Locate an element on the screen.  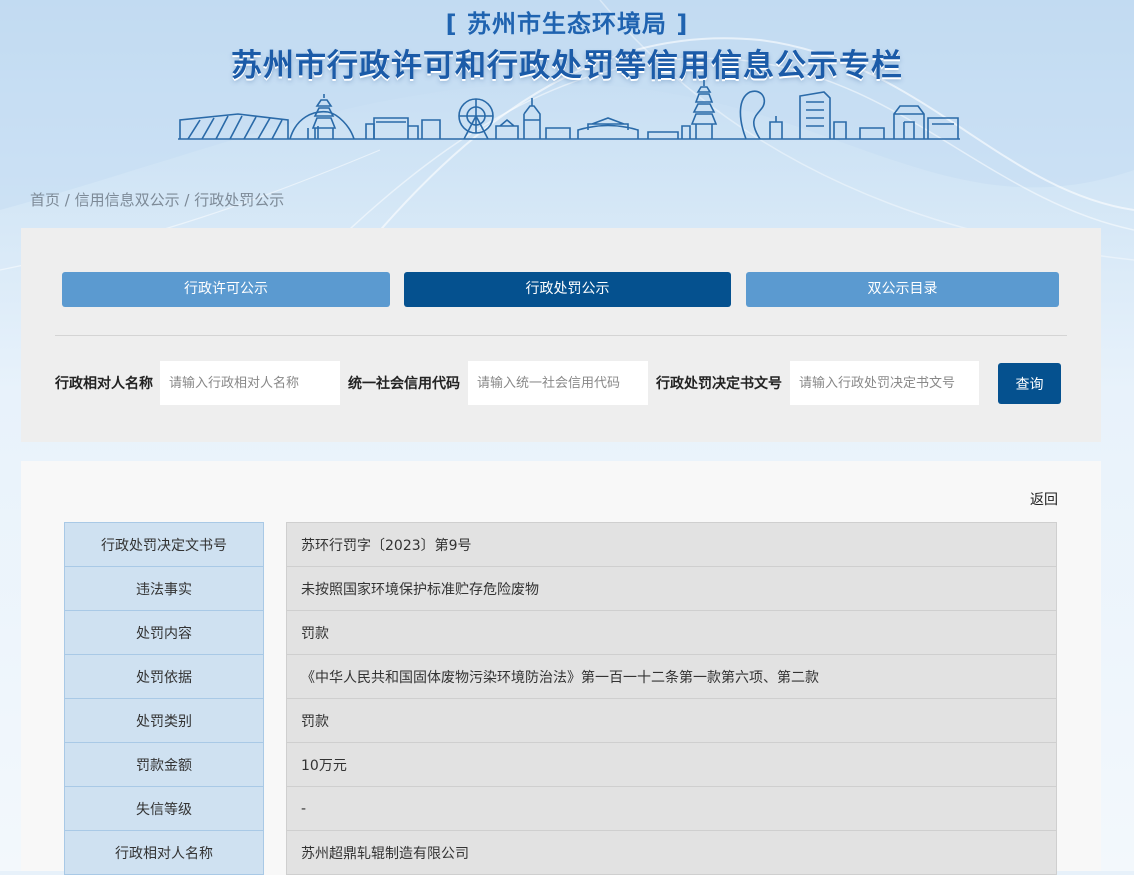
table-row: 失信等级 - is located at coordinates (560, 808).